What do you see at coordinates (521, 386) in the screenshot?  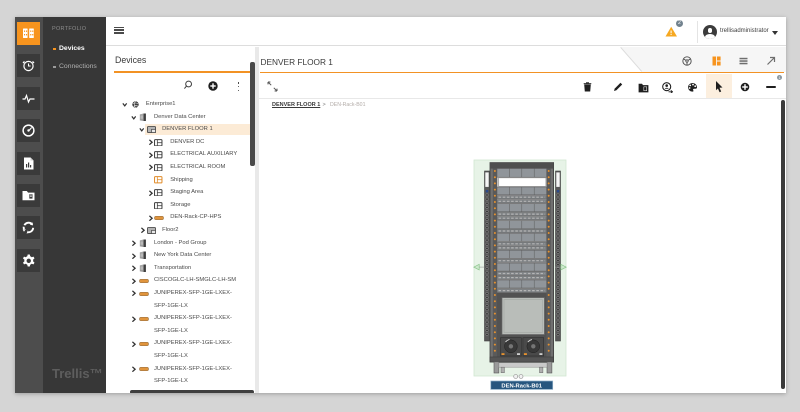 I see `svg-text: DEN-Rack-B01` at bounding box center [521, 386].